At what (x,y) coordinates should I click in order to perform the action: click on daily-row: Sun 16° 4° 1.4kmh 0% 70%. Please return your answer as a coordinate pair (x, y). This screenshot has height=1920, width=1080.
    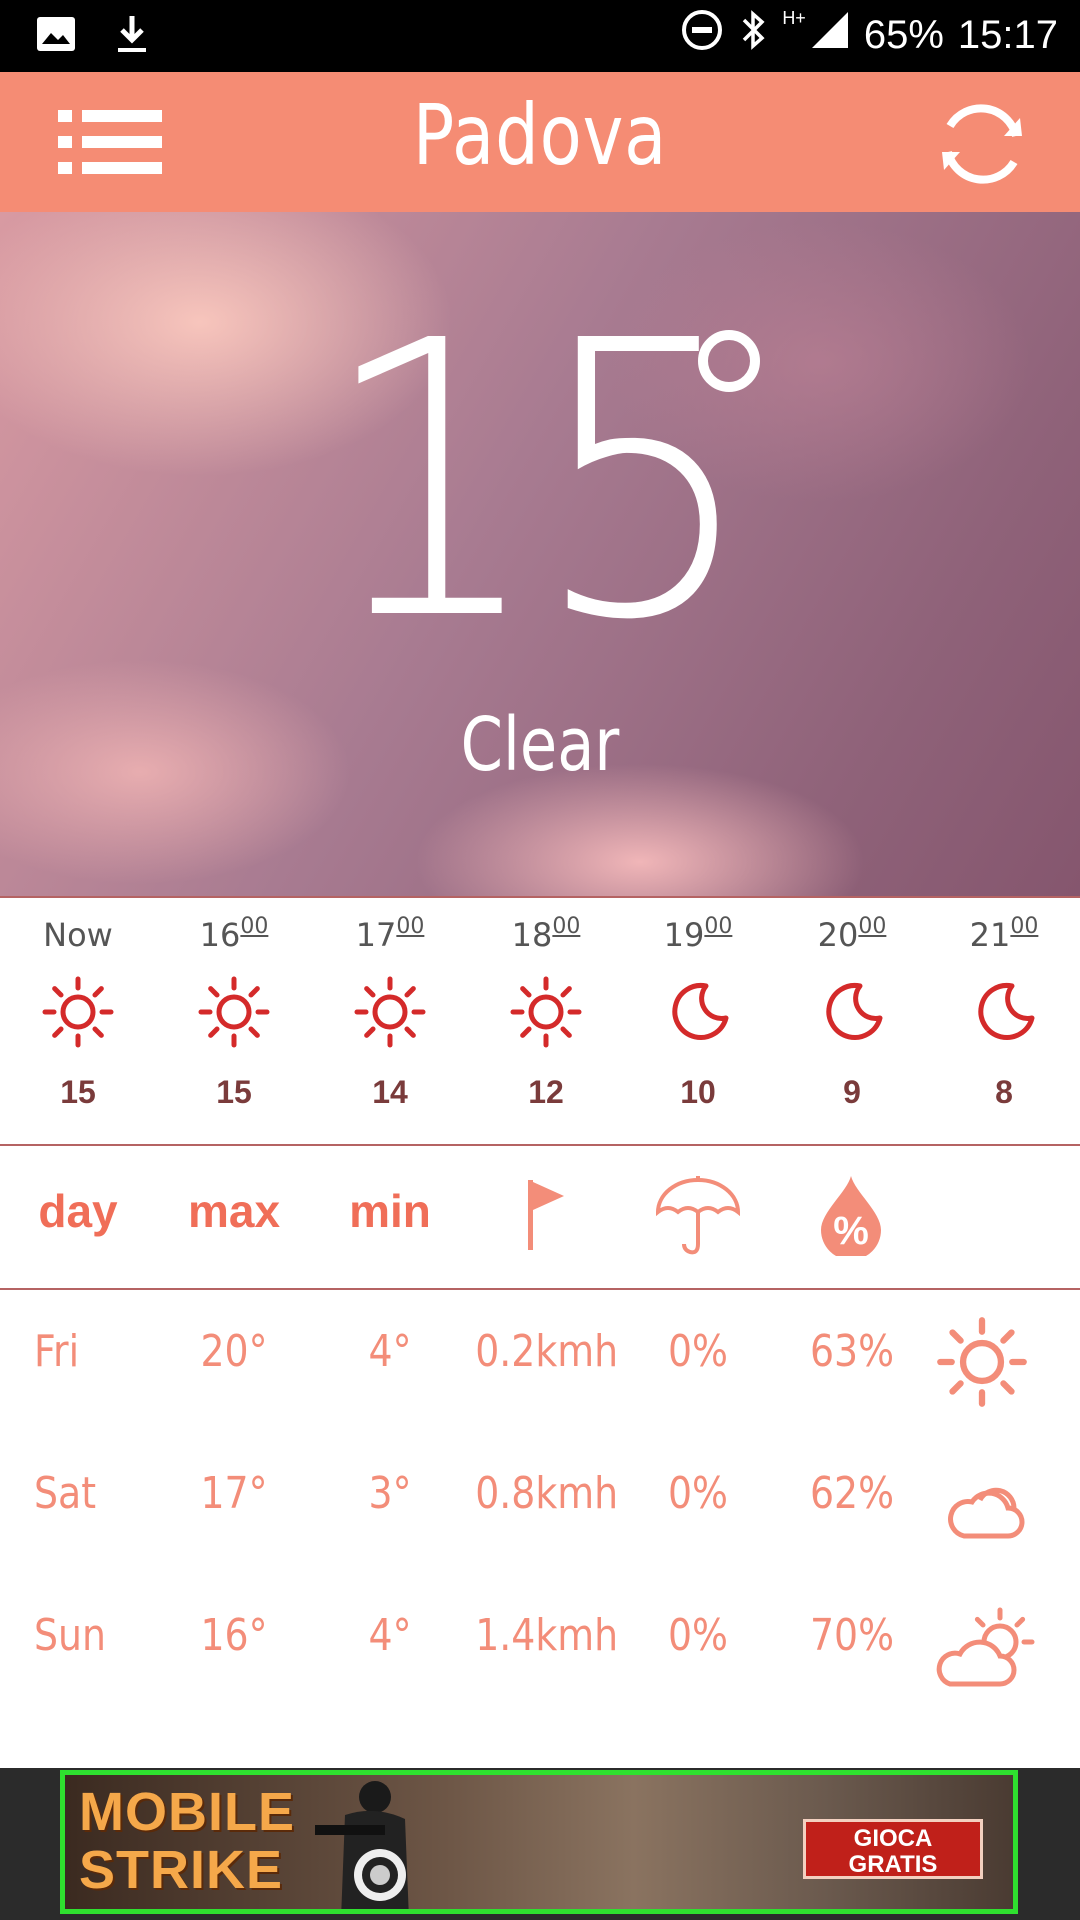
    Looking at the image, I should click on (540, 1644).